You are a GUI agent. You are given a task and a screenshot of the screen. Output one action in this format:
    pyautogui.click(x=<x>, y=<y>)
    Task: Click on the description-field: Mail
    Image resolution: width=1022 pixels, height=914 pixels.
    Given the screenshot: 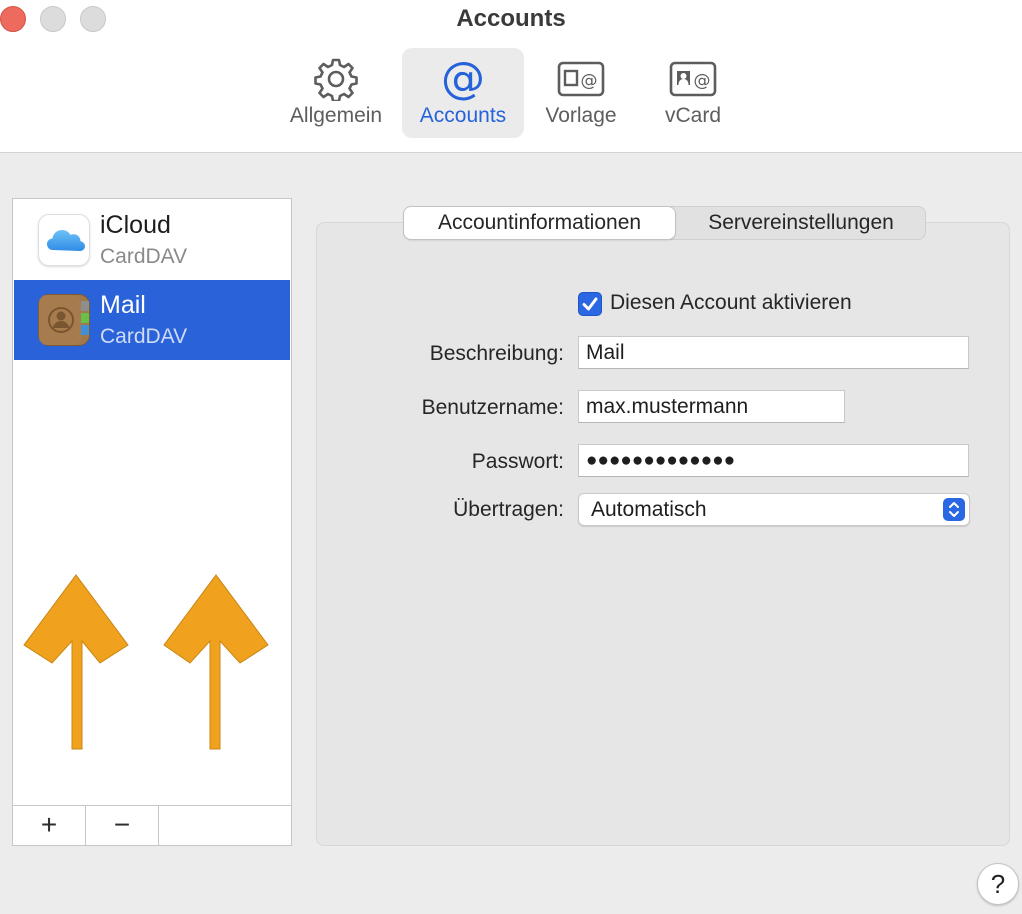 What is the action you would take?
    pyautogui.click(x=773, y=352)
    